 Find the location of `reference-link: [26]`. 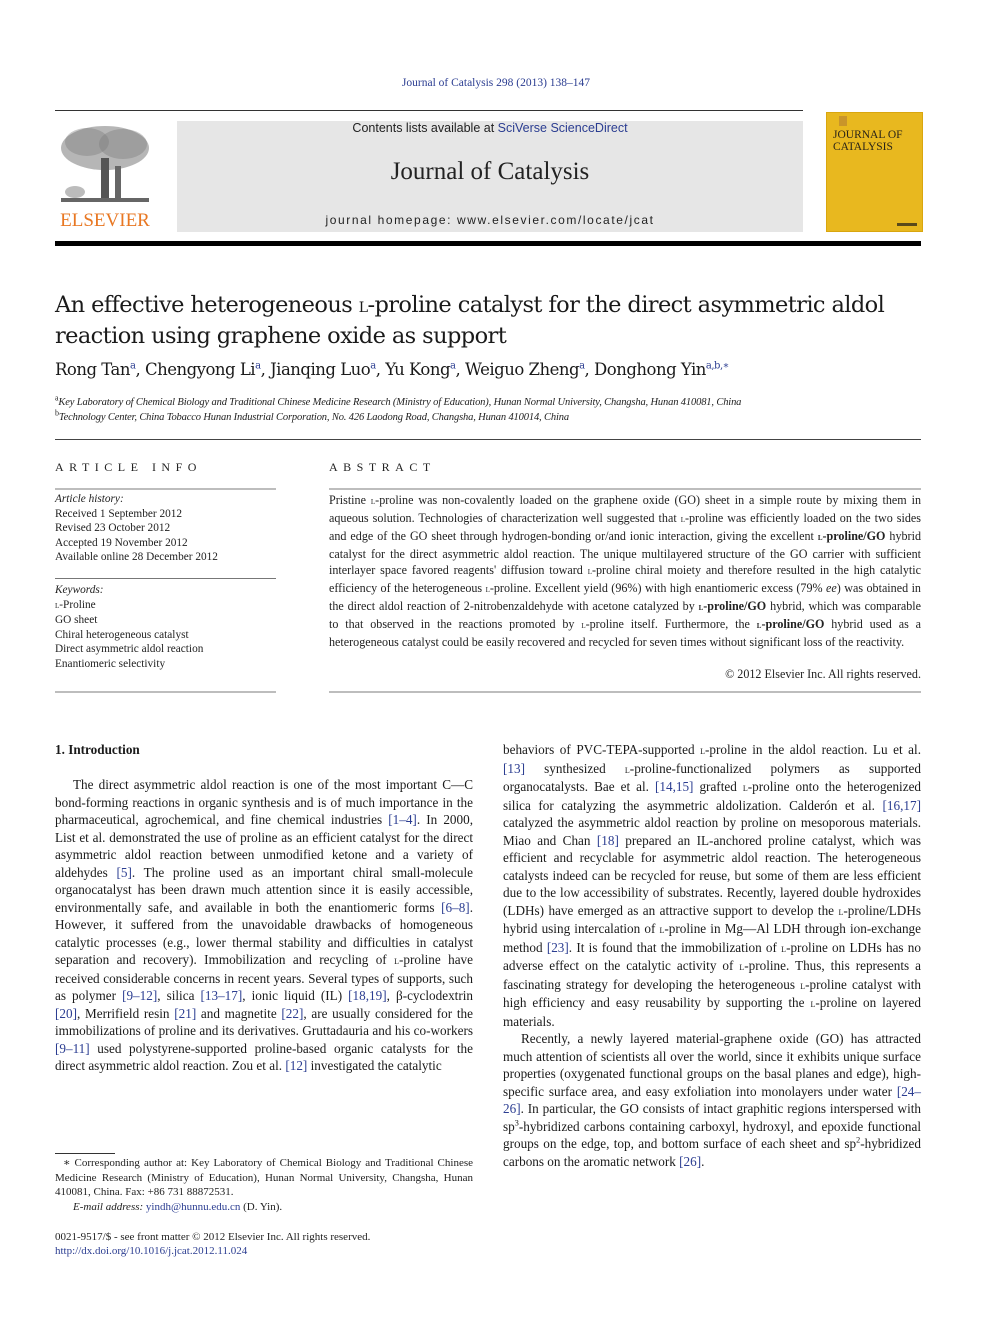

reference-link: [26] is located at coordinates (690, 1161).